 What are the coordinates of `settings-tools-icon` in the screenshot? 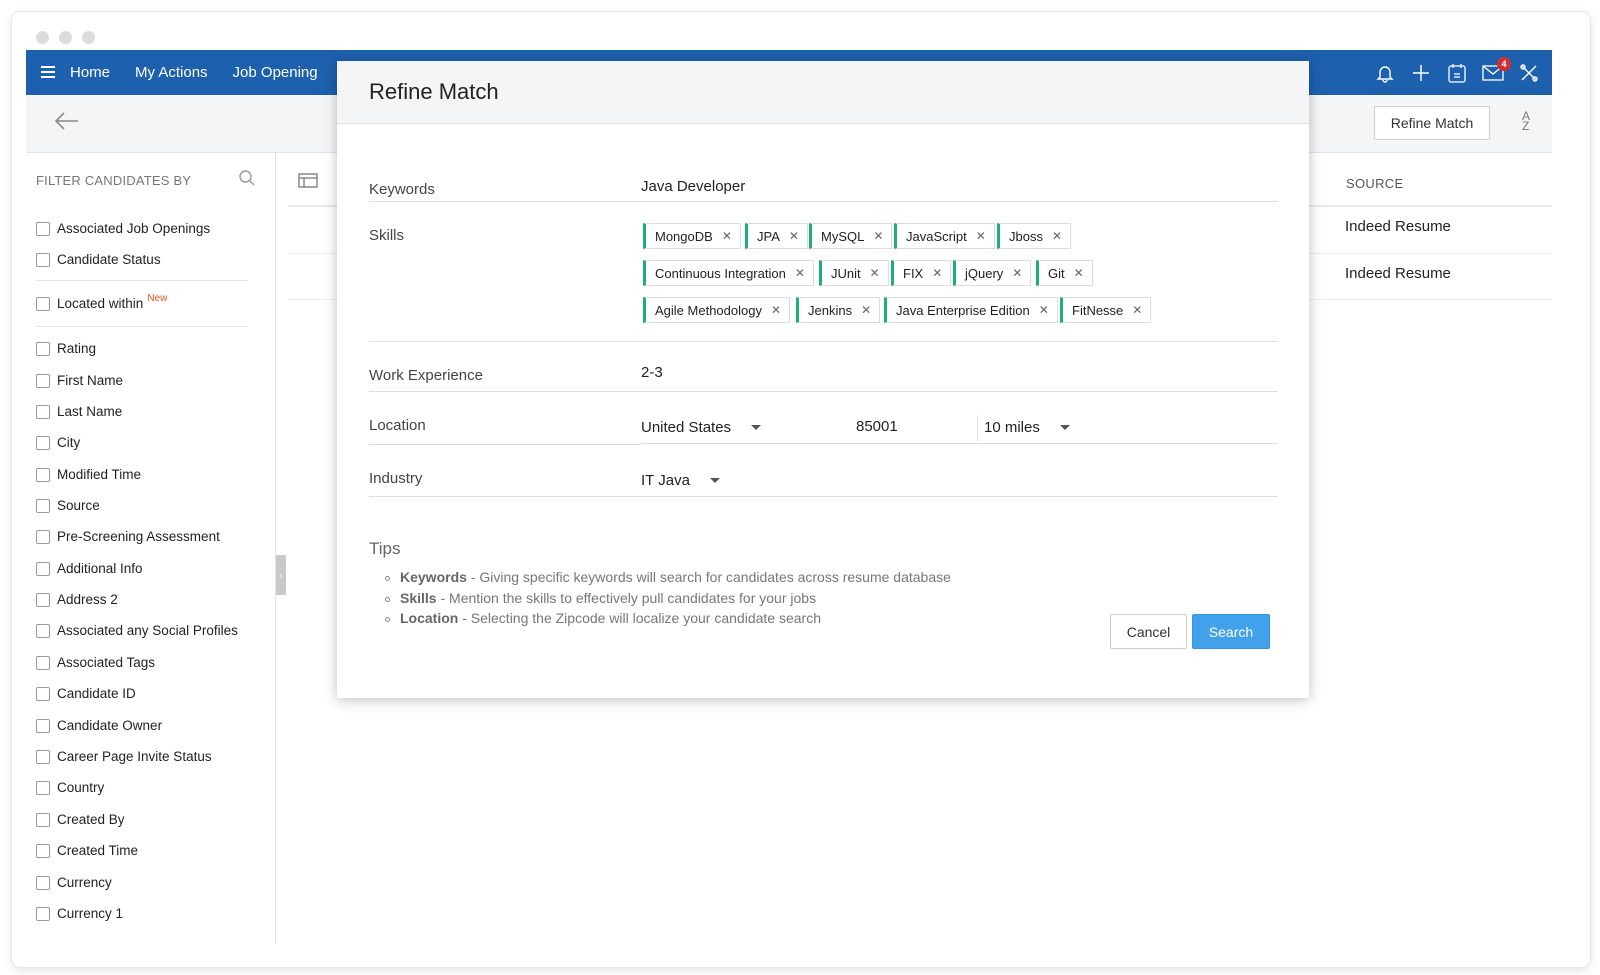 It's located at (1529, 73).